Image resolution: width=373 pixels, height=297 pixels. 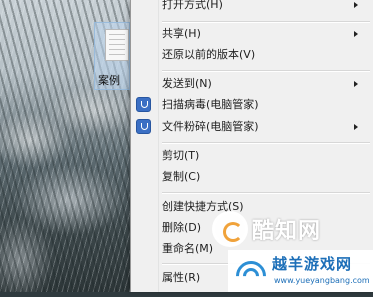 I want to click on yueyang-brand-text: 越羊游戏网, so click(x=312, y=264).